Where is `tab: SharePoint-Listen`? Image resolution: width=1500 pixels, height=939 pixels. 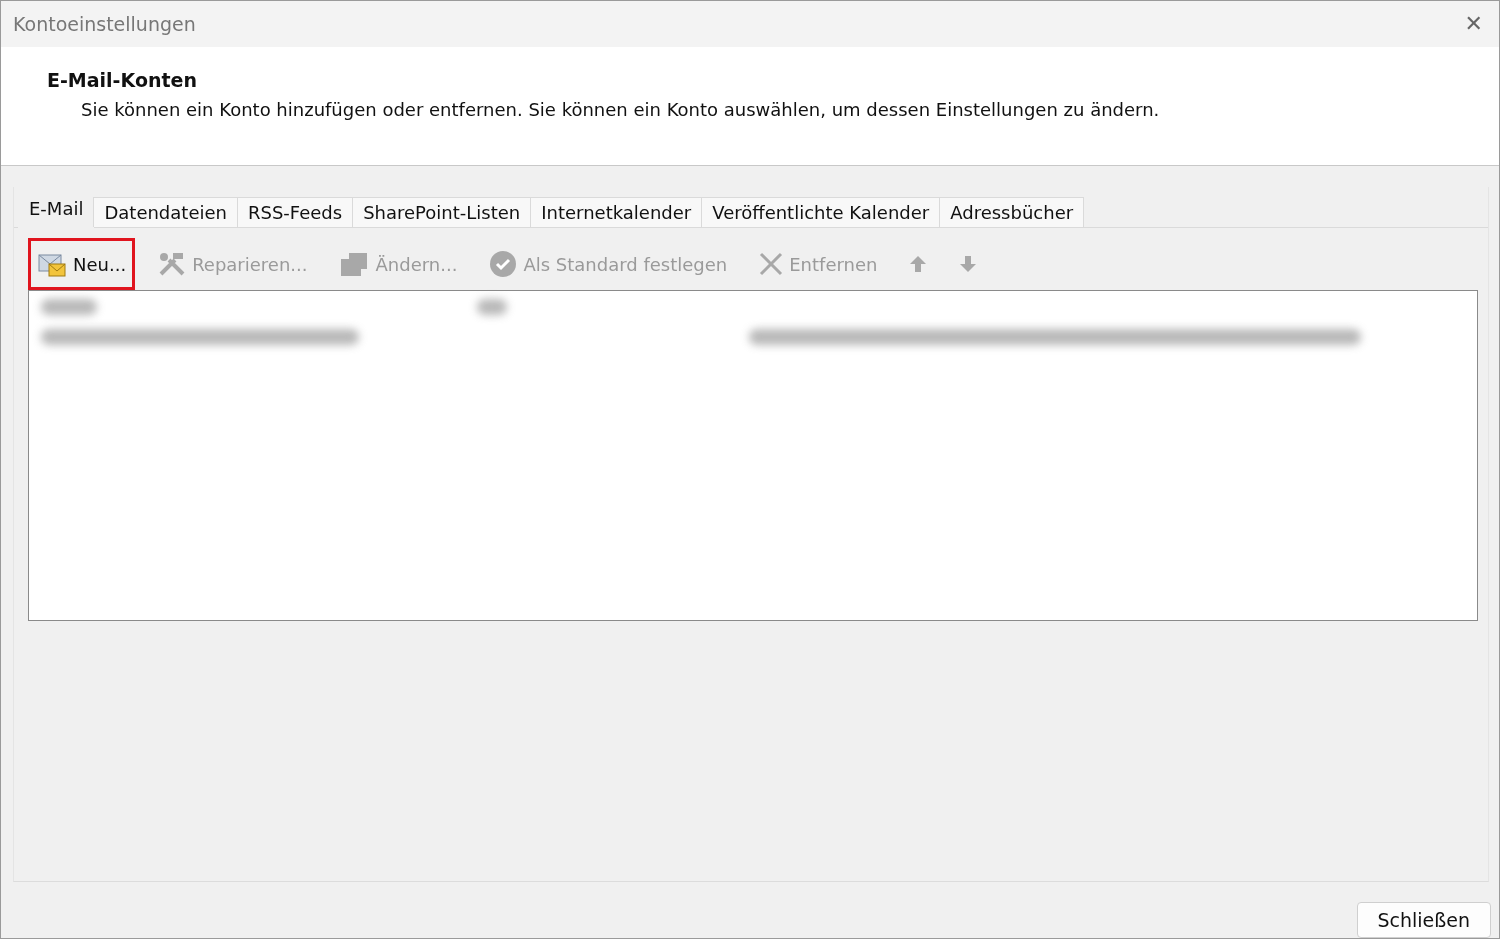
tab: SharePoint-Listen is located at coordinates (442, 212).